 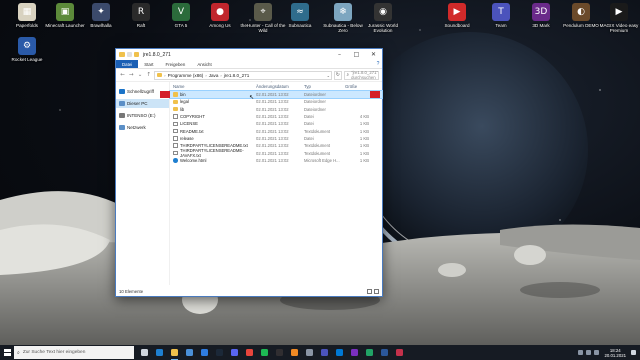 I want to click on magix-video-easy-premium-icon: ▶, so click(x=619, y=12).